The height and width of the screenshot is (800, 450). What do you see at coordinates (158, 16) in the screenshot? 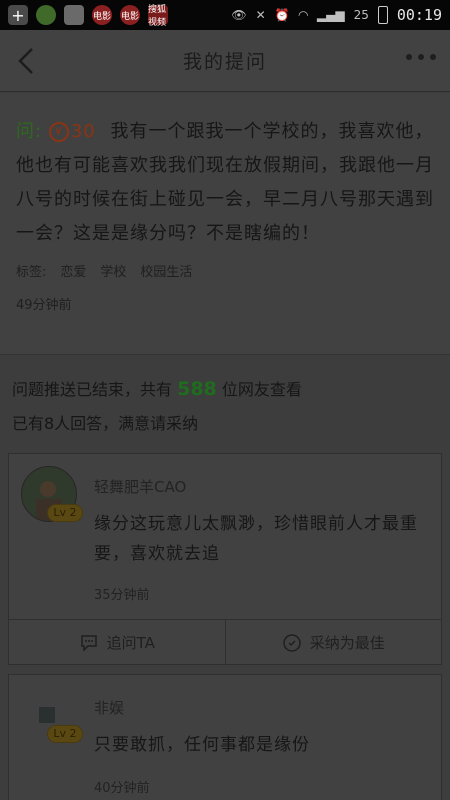
I see `sohu-video-icon: 搜狐视频` at bounding box center [158, 16].